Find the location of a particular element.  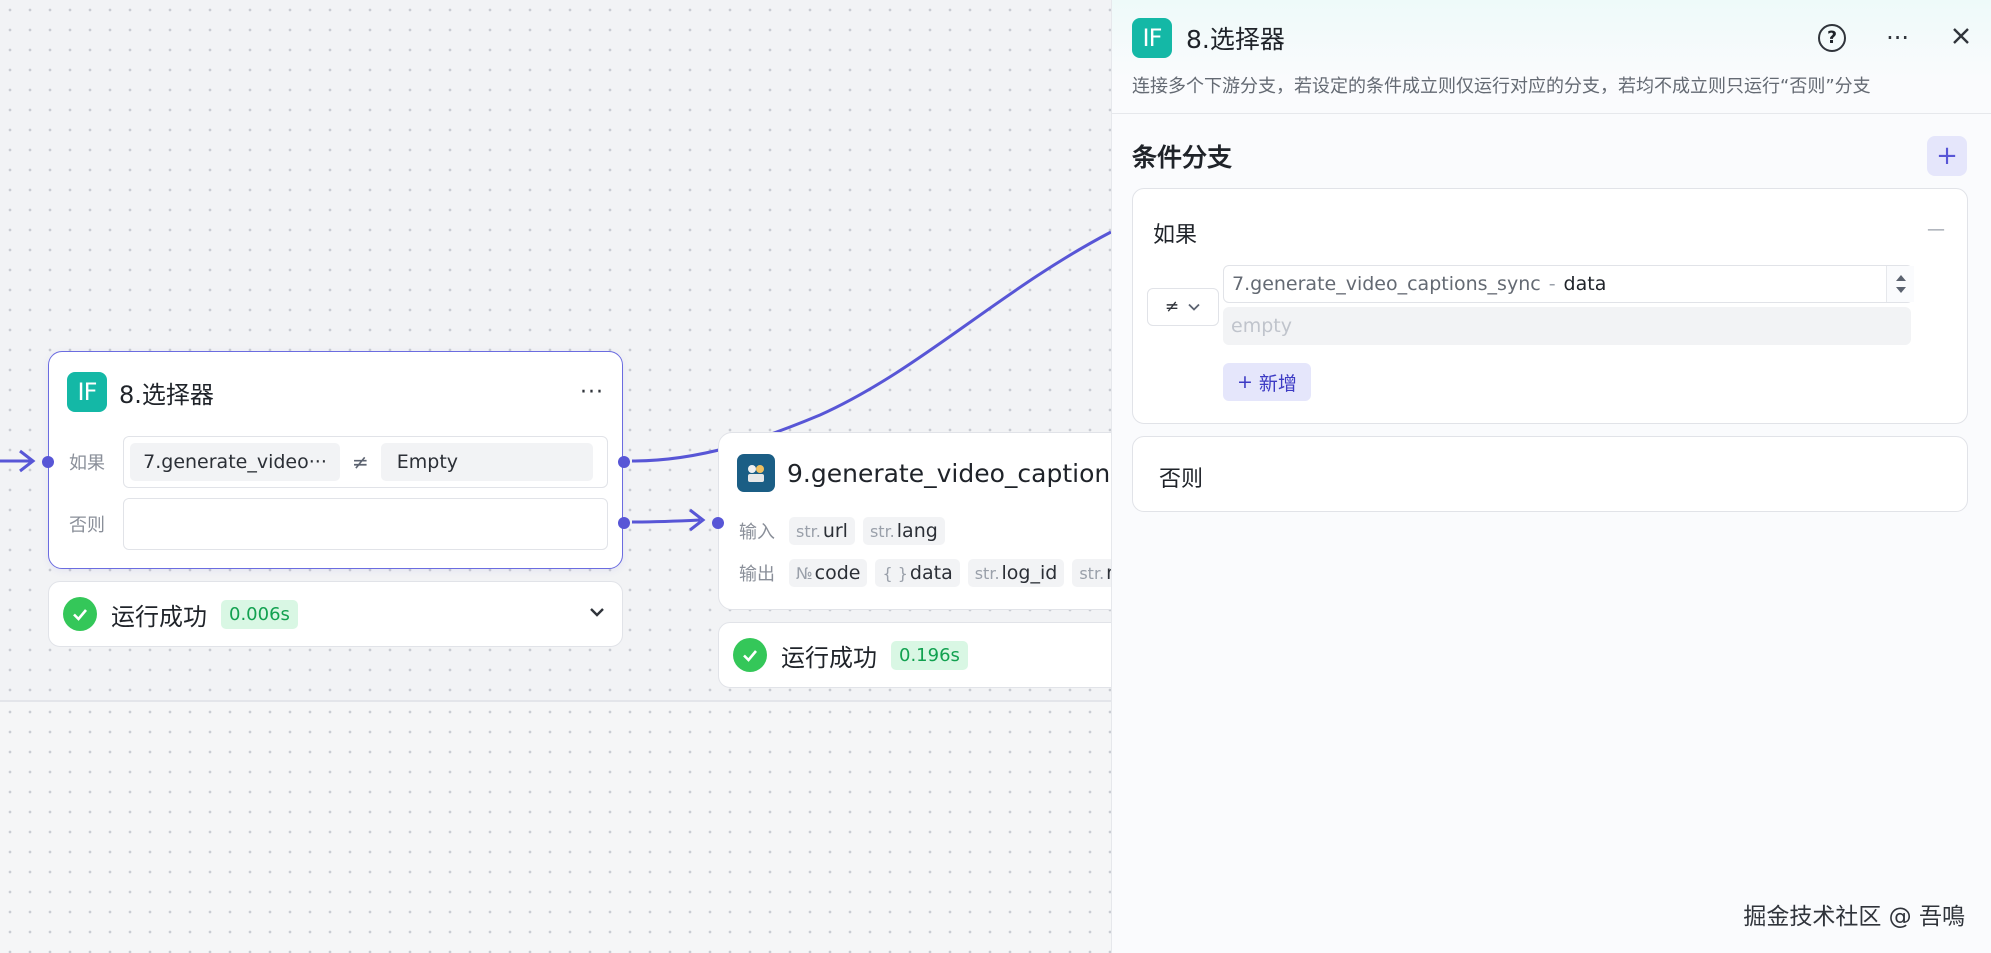

watermark: 掘金技术社区 @ 吾鳴 is located at coordinates (1854, 917).